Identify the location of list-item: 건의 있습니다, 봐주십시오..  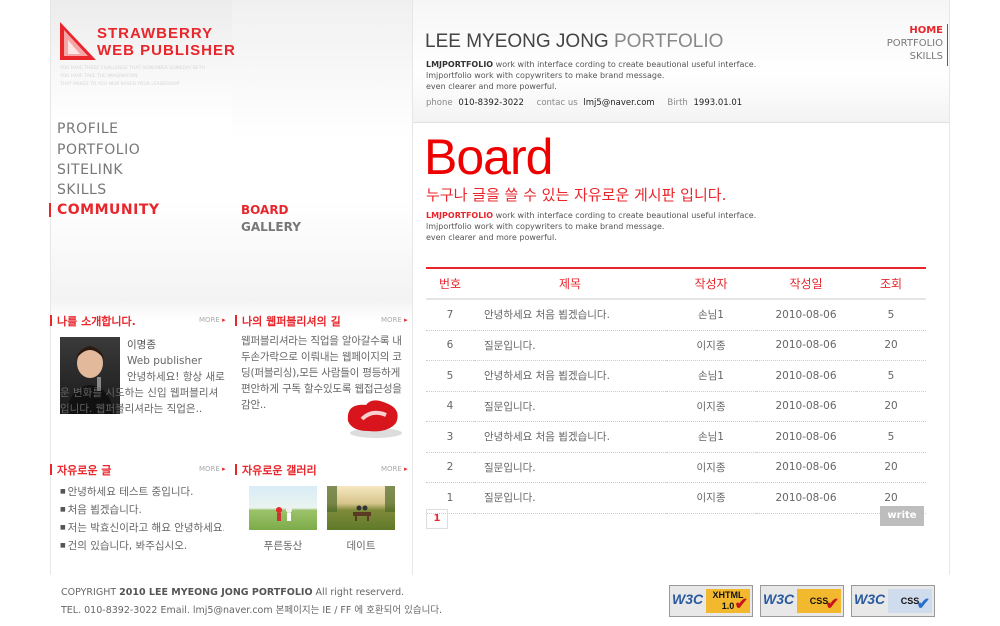
(142, 546).